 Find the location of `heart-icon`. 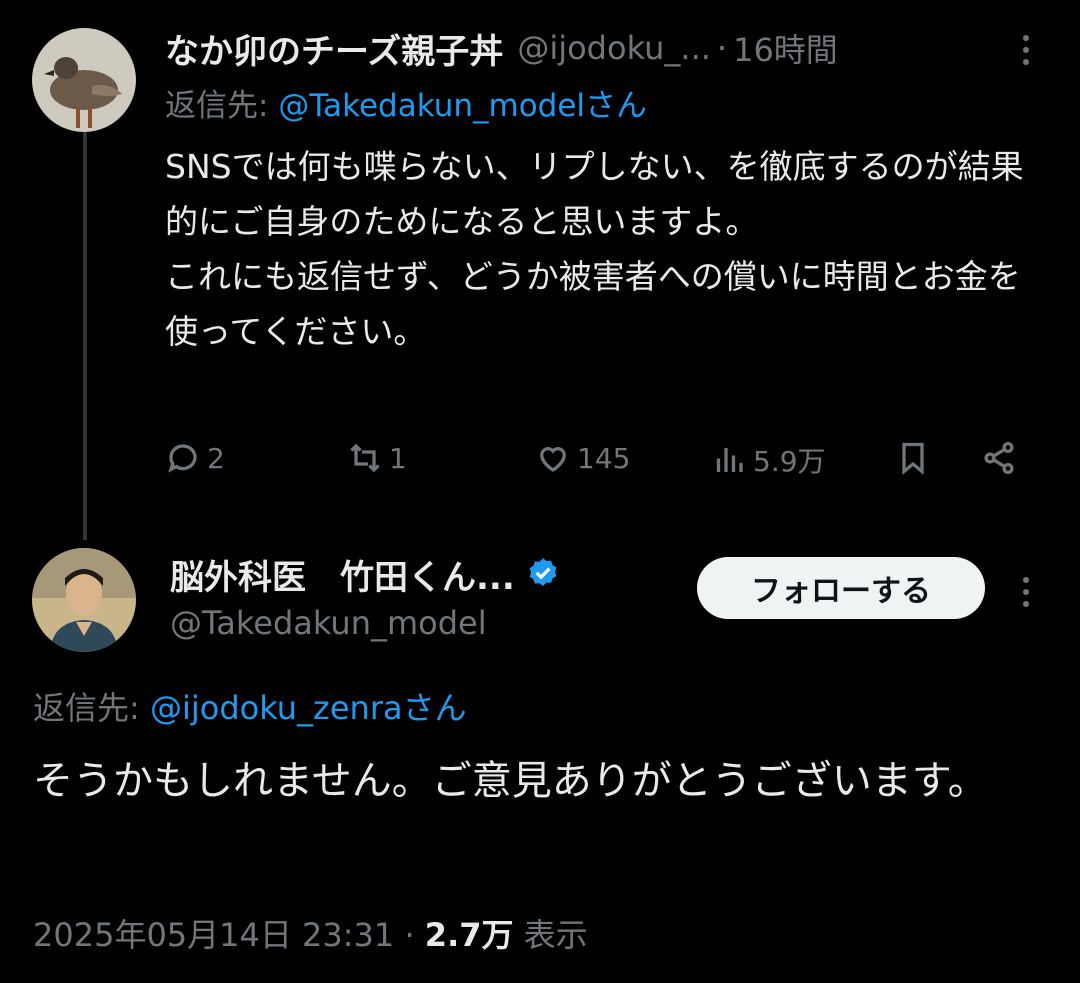

heart-icon is located at coordinates (553, 459).